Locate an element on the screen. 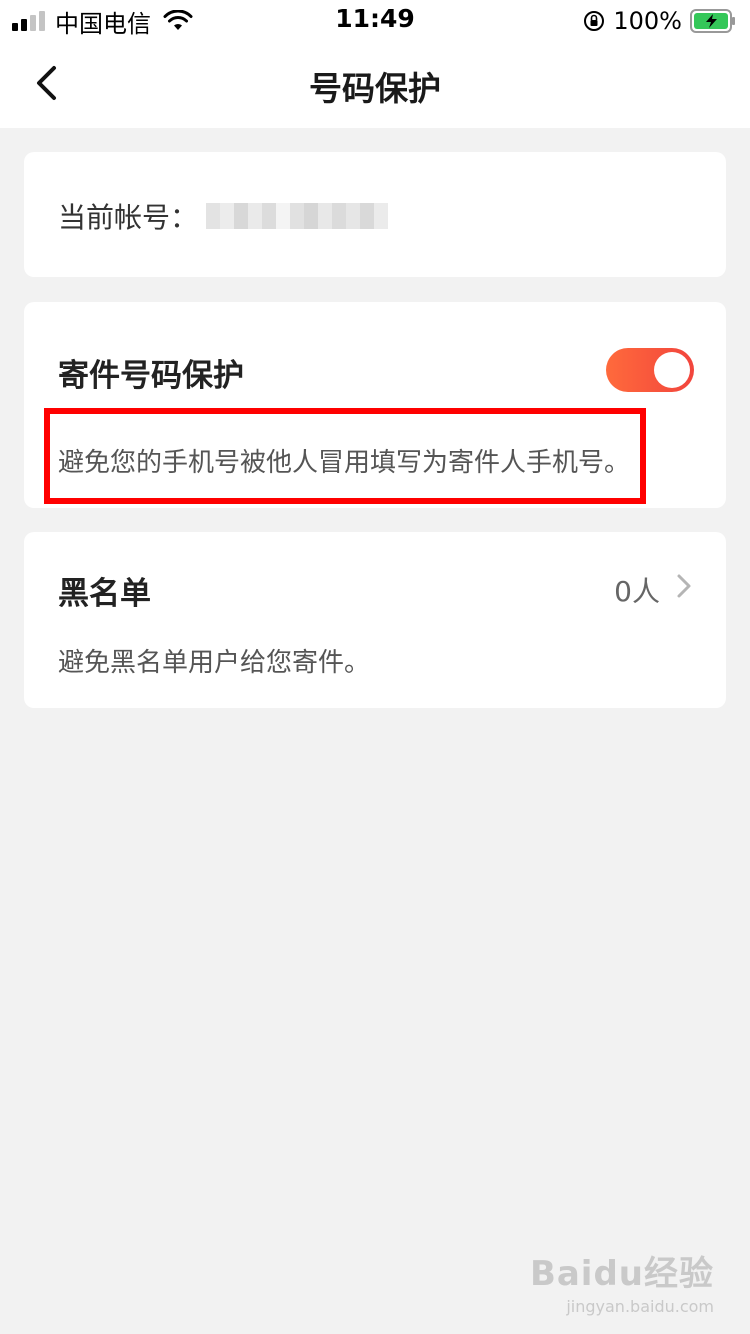 This screenshot has width=750, height=1334. watermark-logo: Baidu经验 jingyan.baidu.com is located at coordinates (622, 1281).